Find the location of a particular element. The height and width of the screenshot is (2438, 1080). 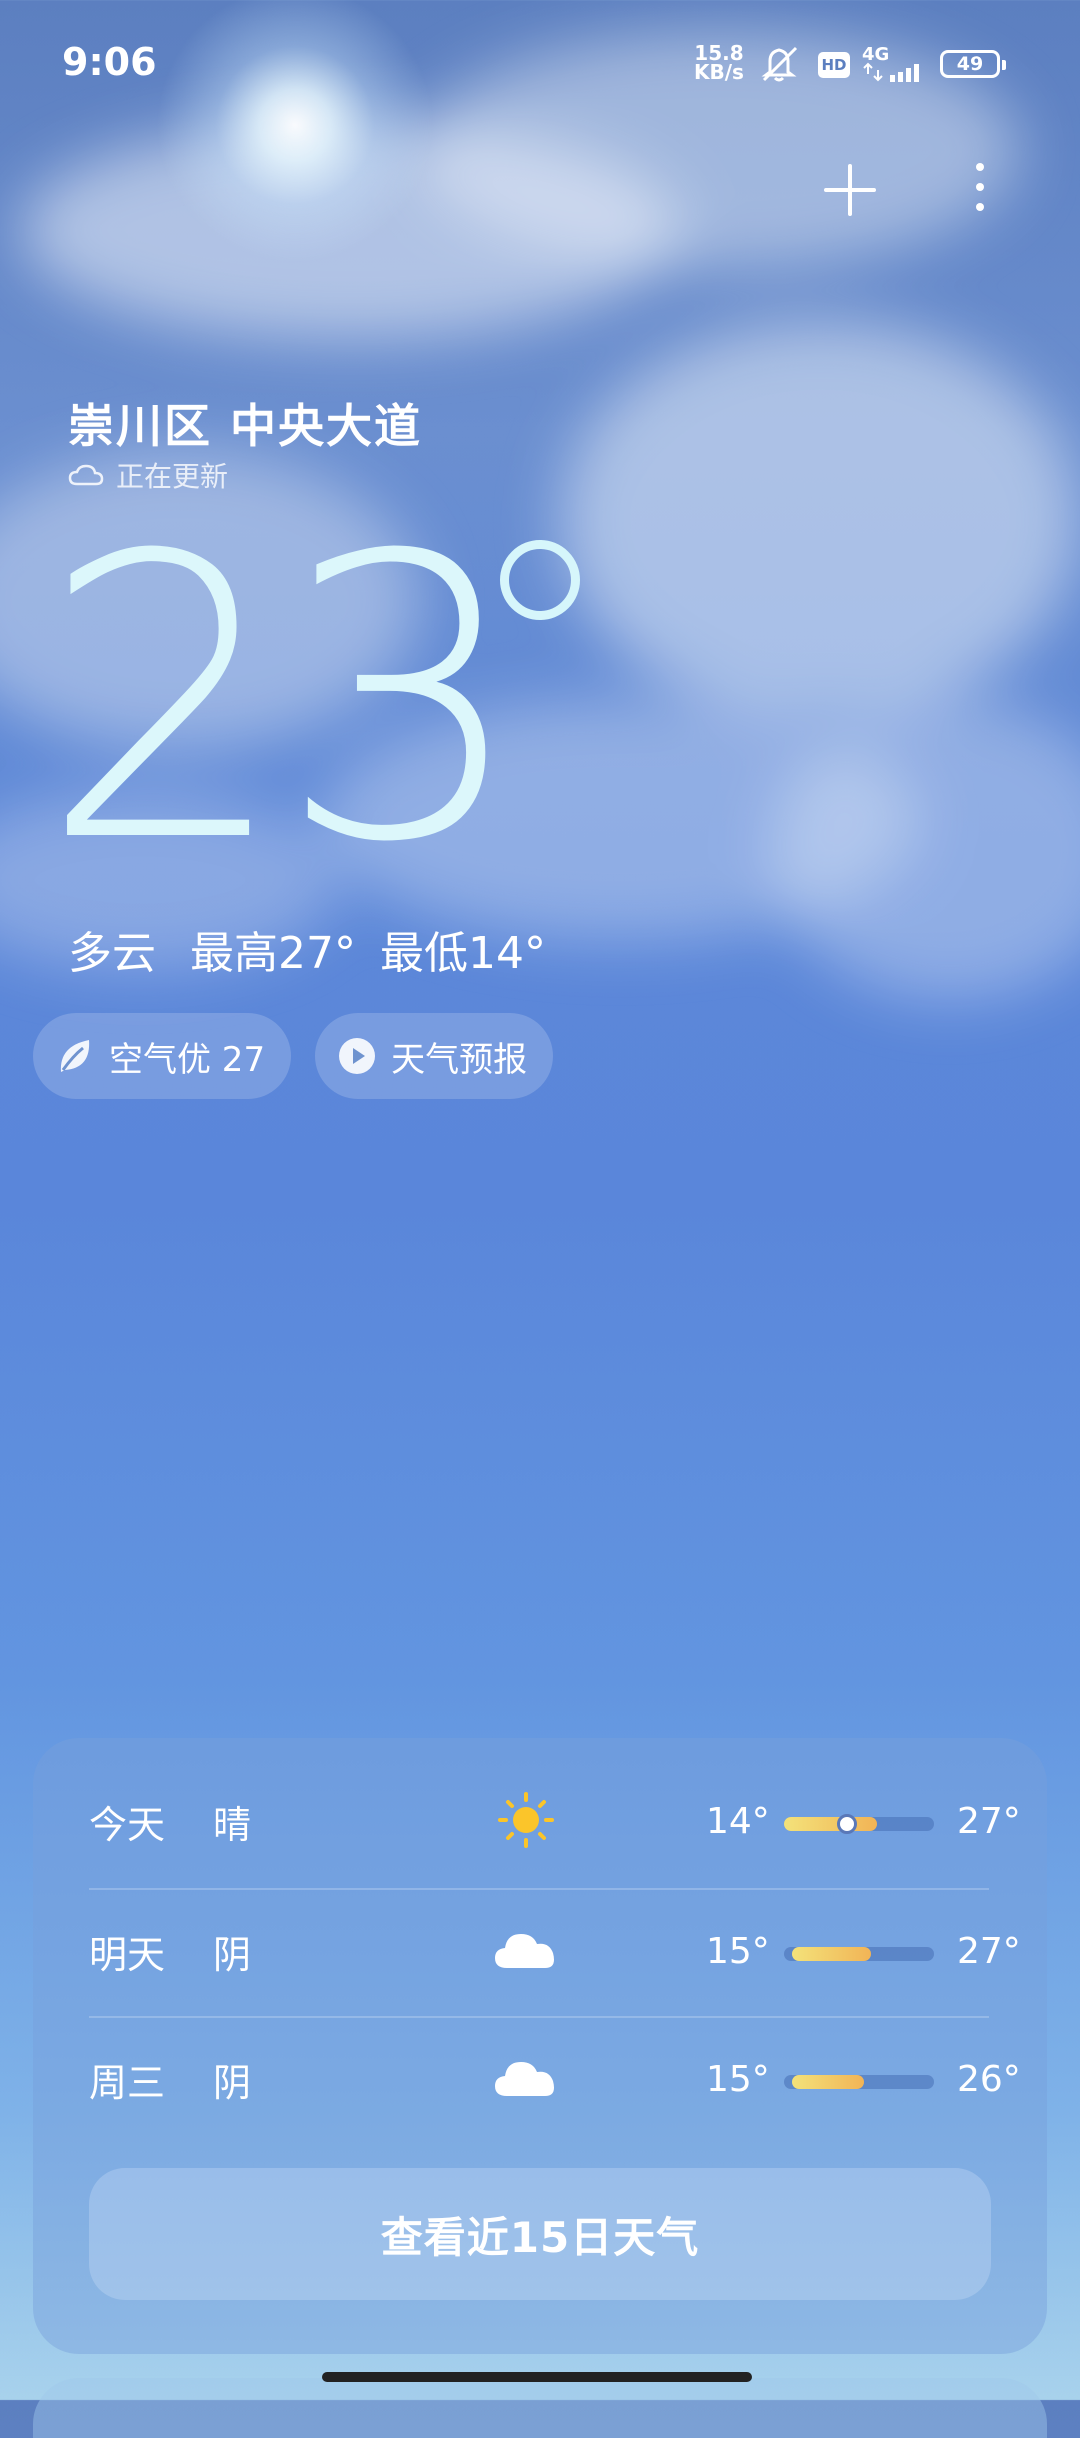

air-quality-label: 空气优 27 is located at coordinates (187, 1059).